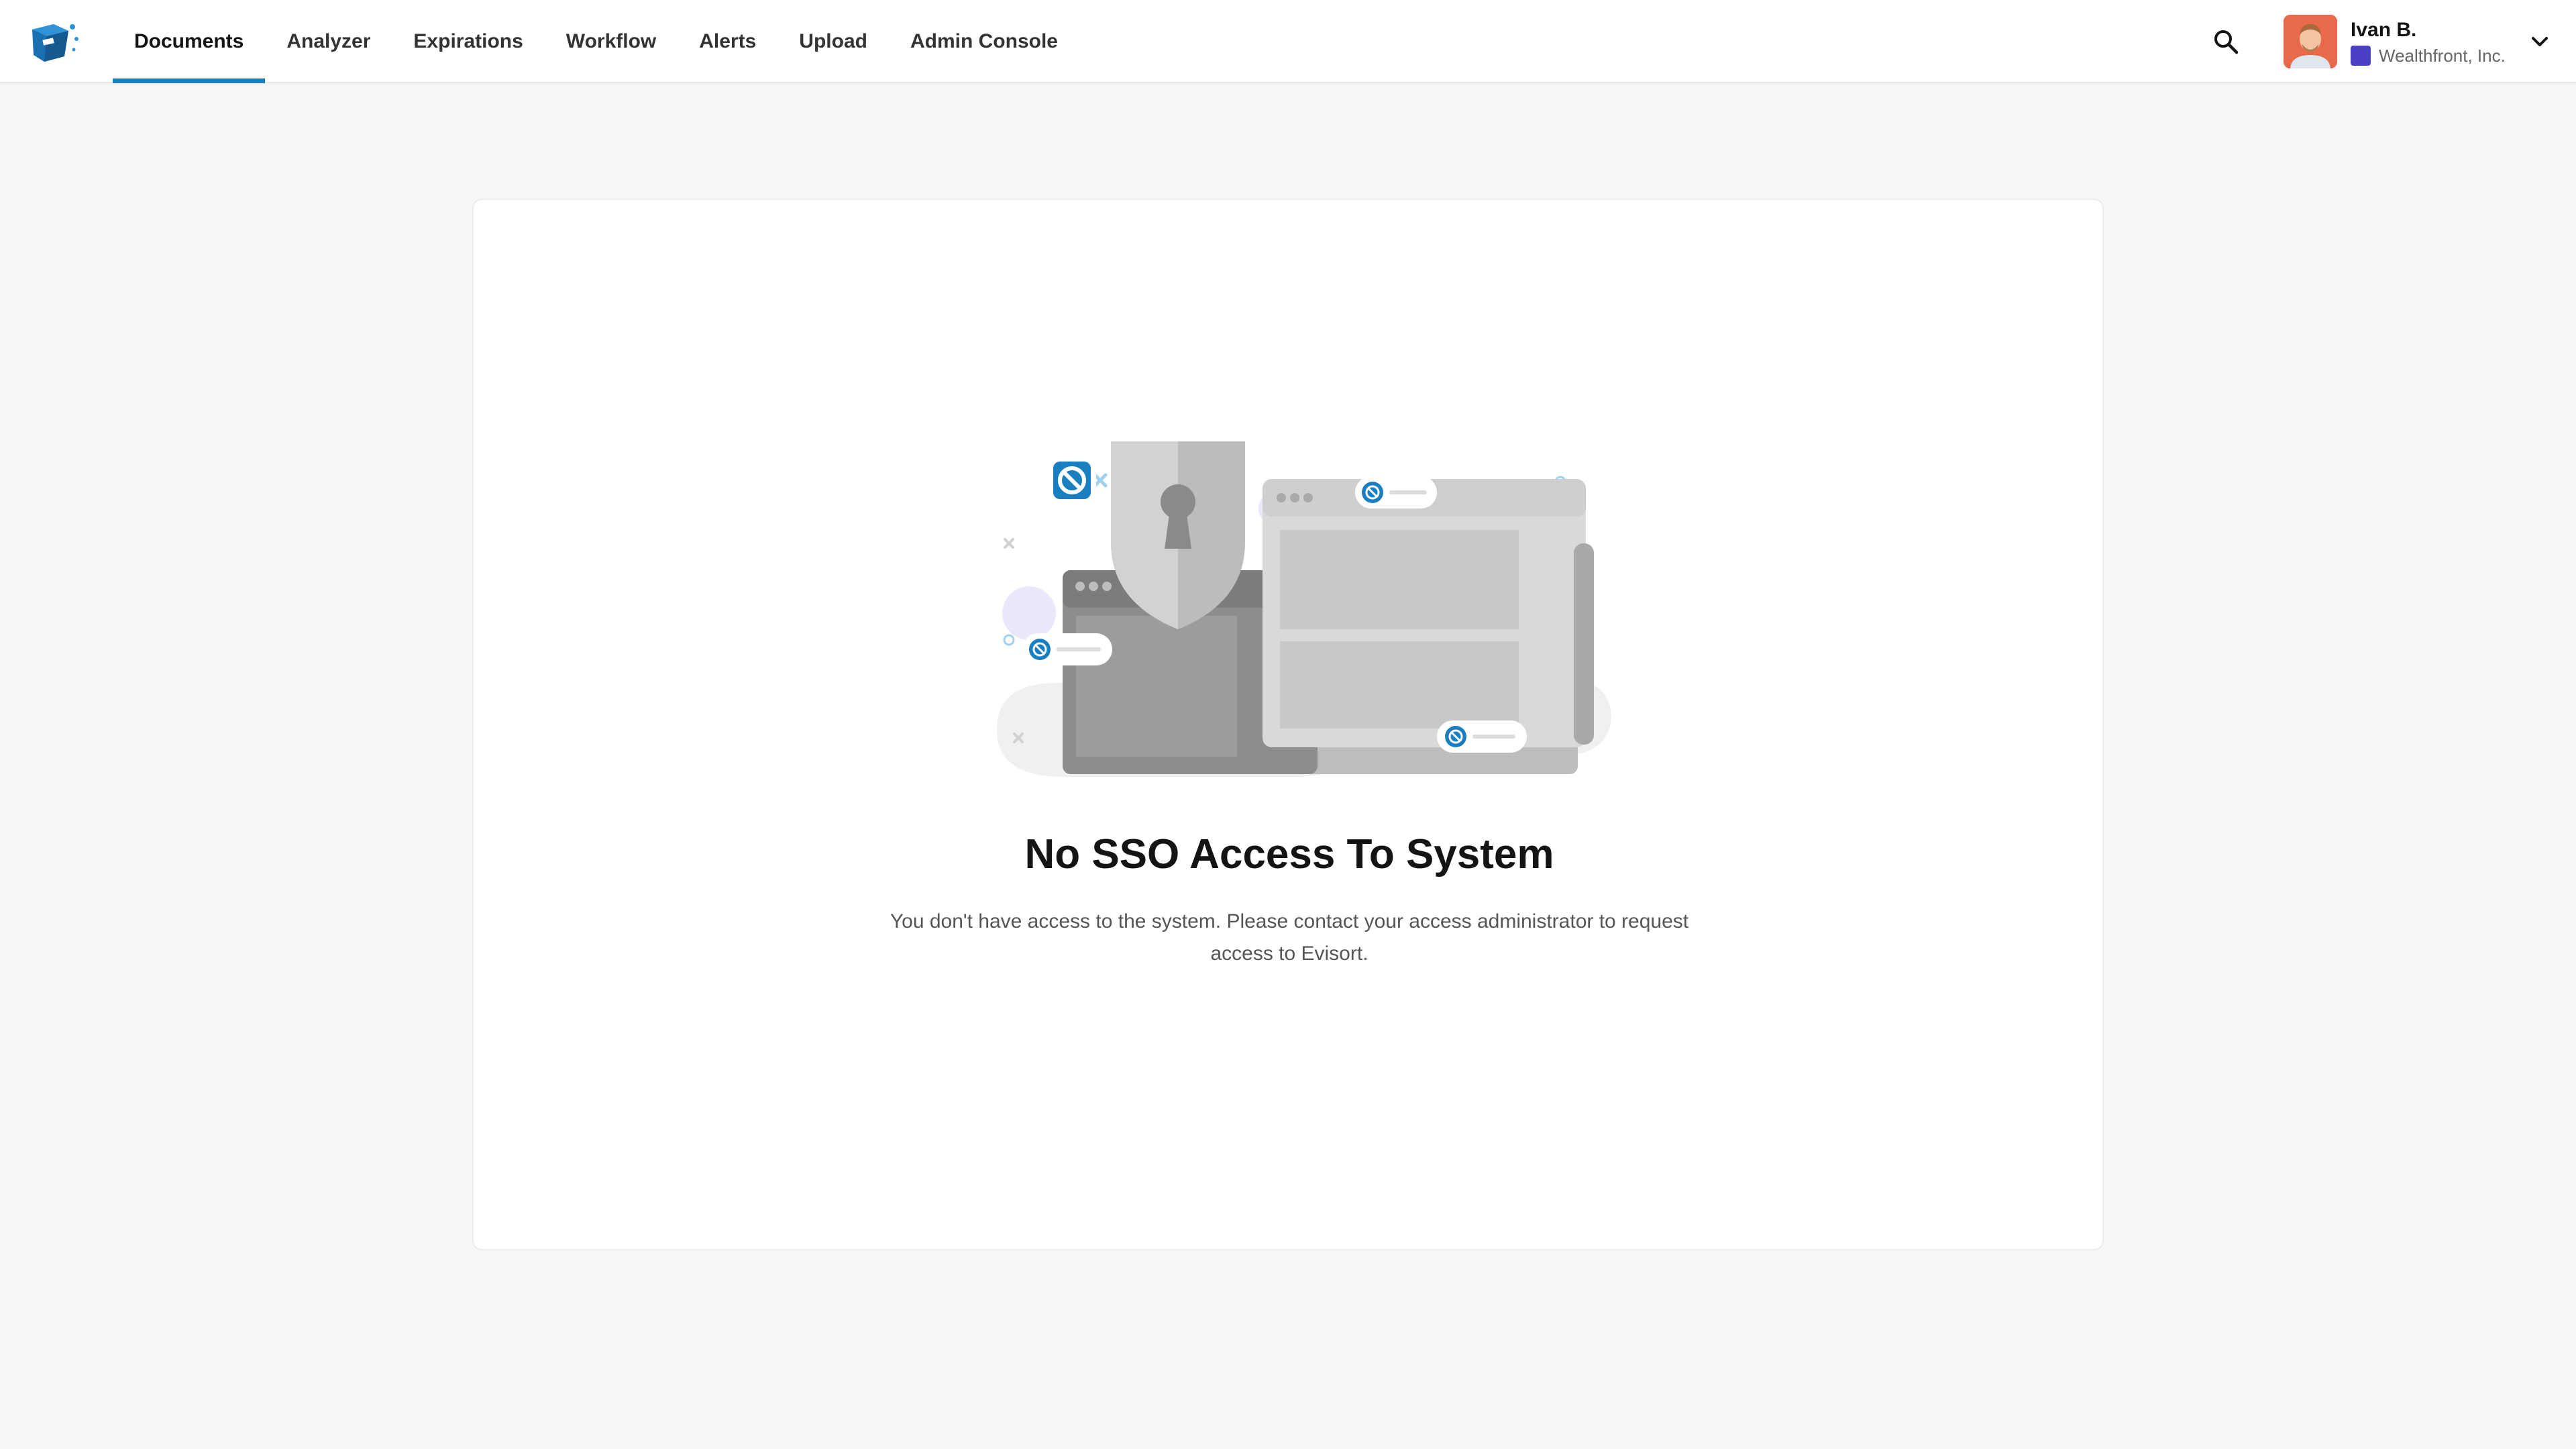  Describe the element at coordinates (2226, 41) in the screenshot. I see `search-icon` at that location.